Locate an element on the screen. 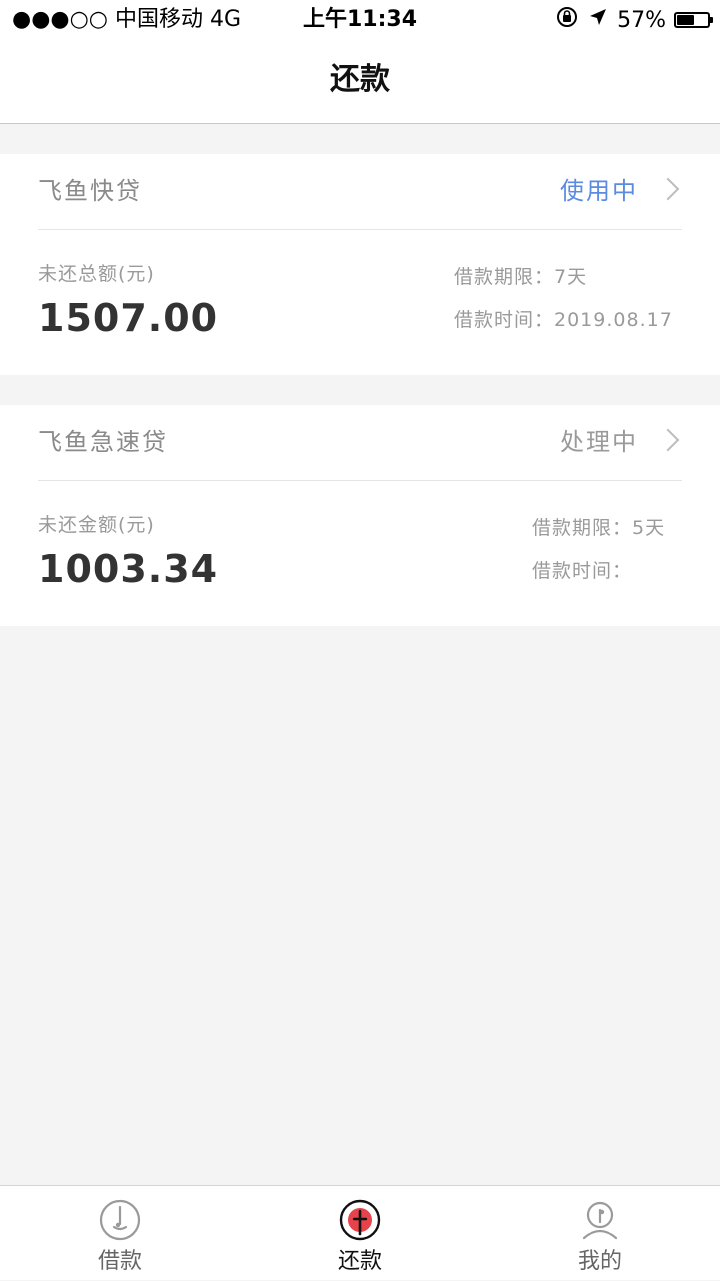 This screenshot has height=1281, width=720. loan-card-header: 飞鱼急速贷 处理中 is located at coordinates (360, 442).